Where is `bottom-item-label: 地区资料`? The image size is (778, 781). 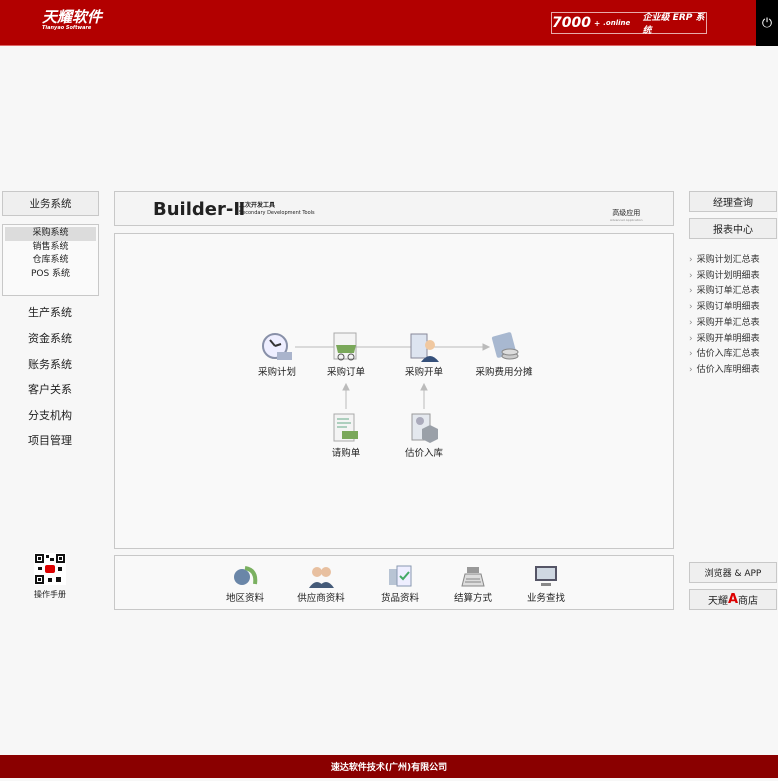
bottom-item-label: 地区资料 is located at coordinates (244, 598).